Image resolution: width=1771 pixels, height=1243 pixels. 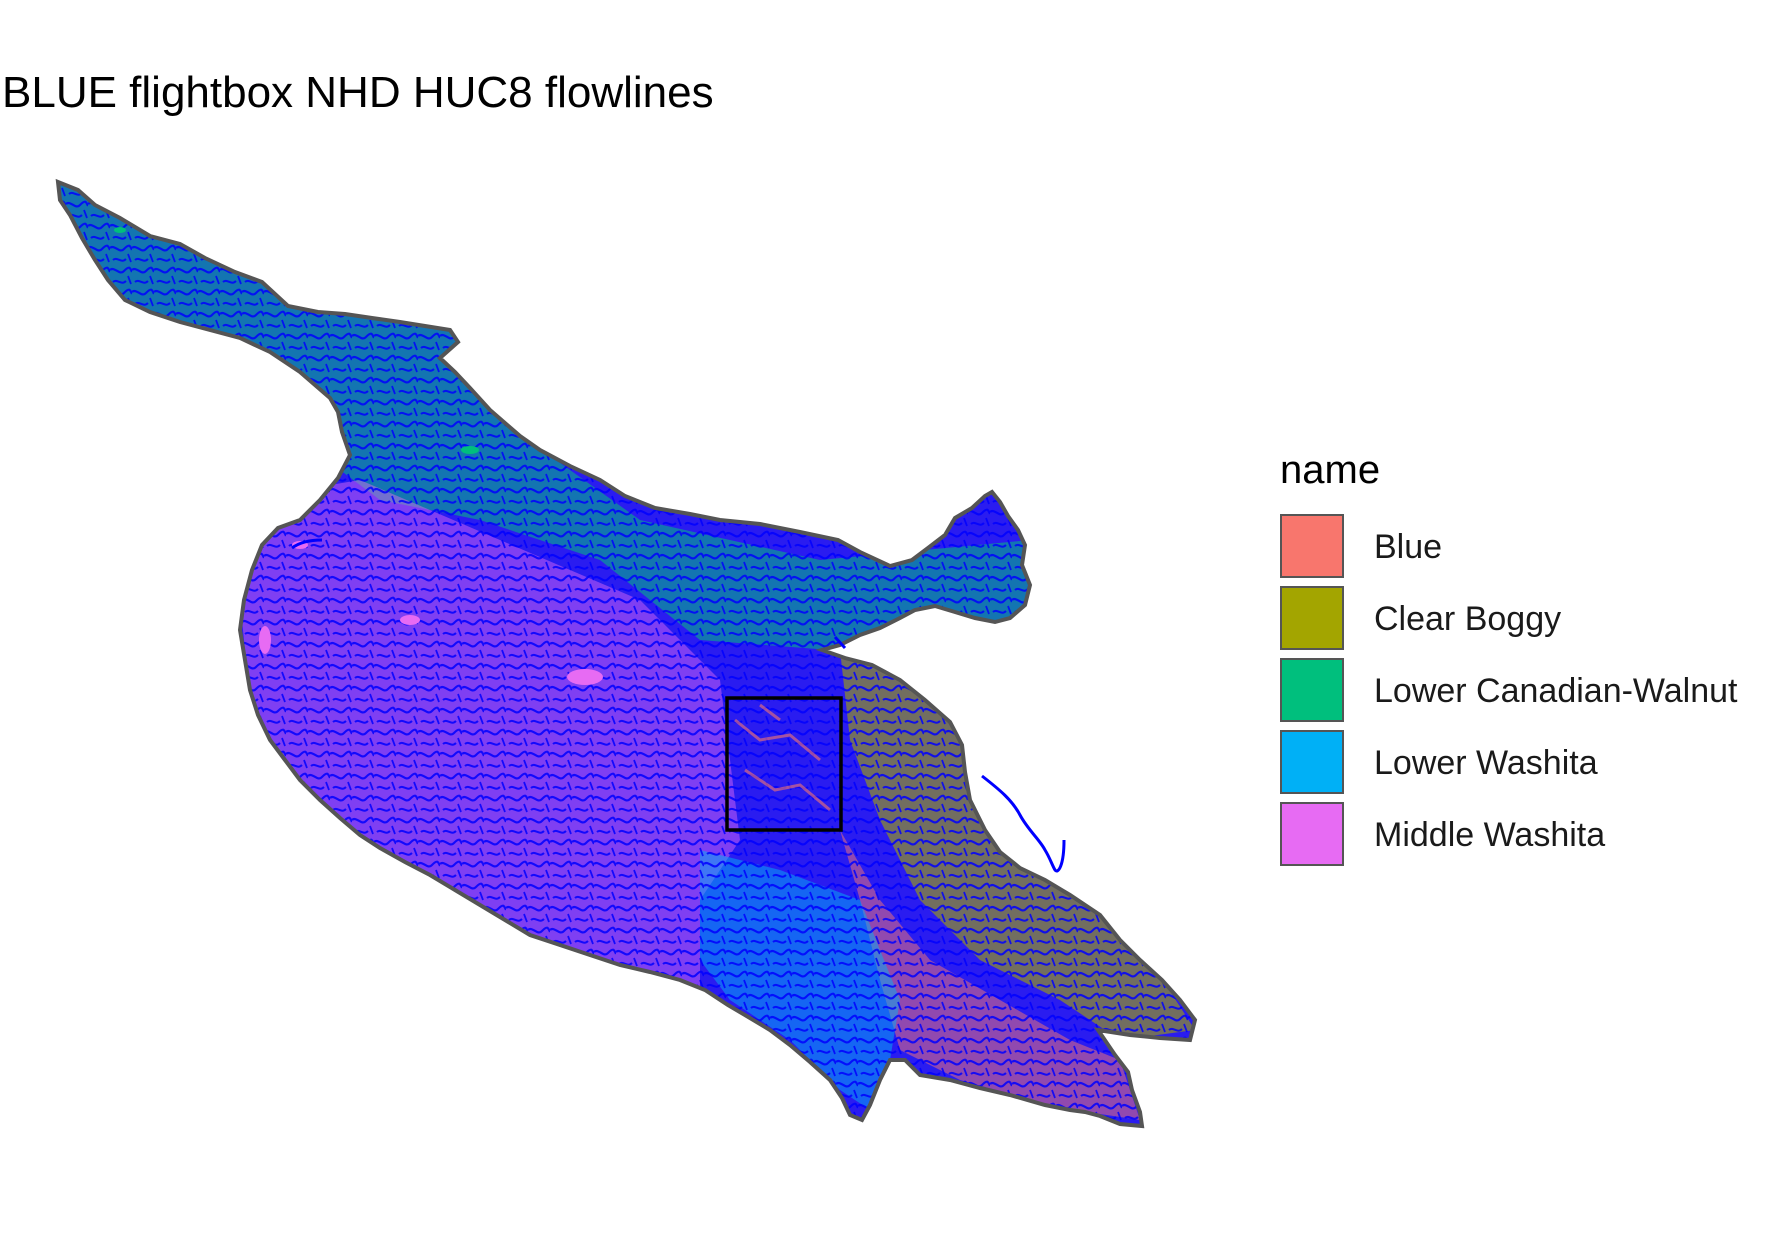 What do you see at coordinates (1312, 690) in the screenshot?
I see `legend-key-lower-canadian-walnut` at bounding box center [1312, 690].